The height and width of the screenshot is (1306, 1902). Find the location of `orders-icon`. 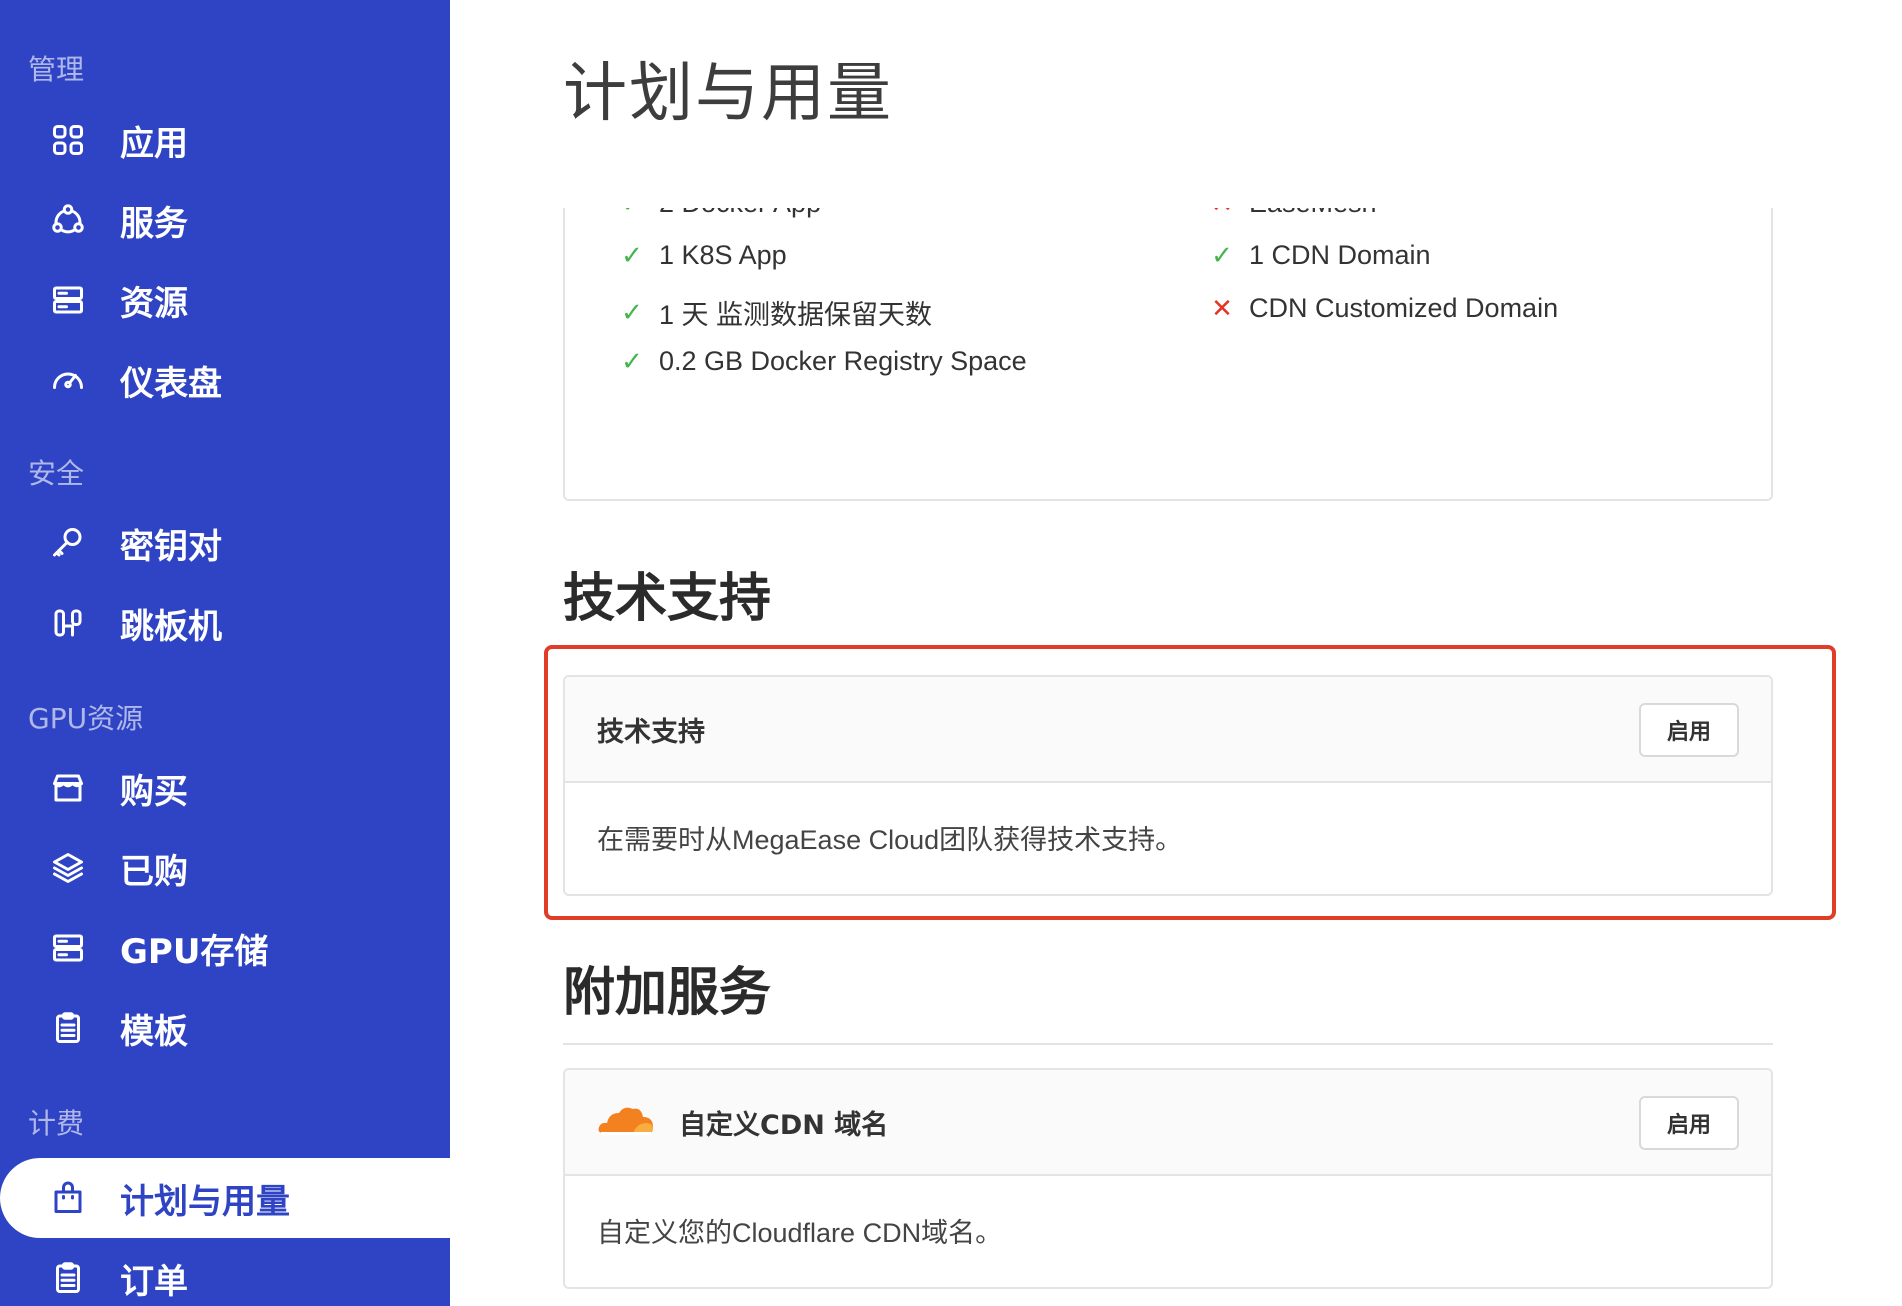

orders-icon is located at coordinates (68, 1278).